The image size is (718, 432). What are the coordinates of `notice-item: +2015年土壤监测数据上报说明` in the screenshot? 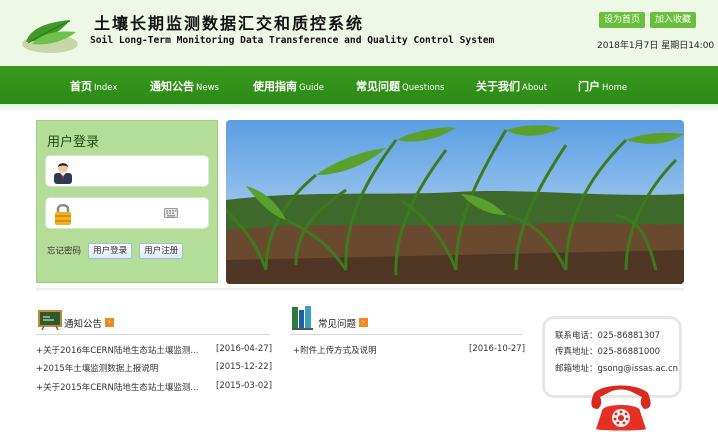 It's located at (97, 368).